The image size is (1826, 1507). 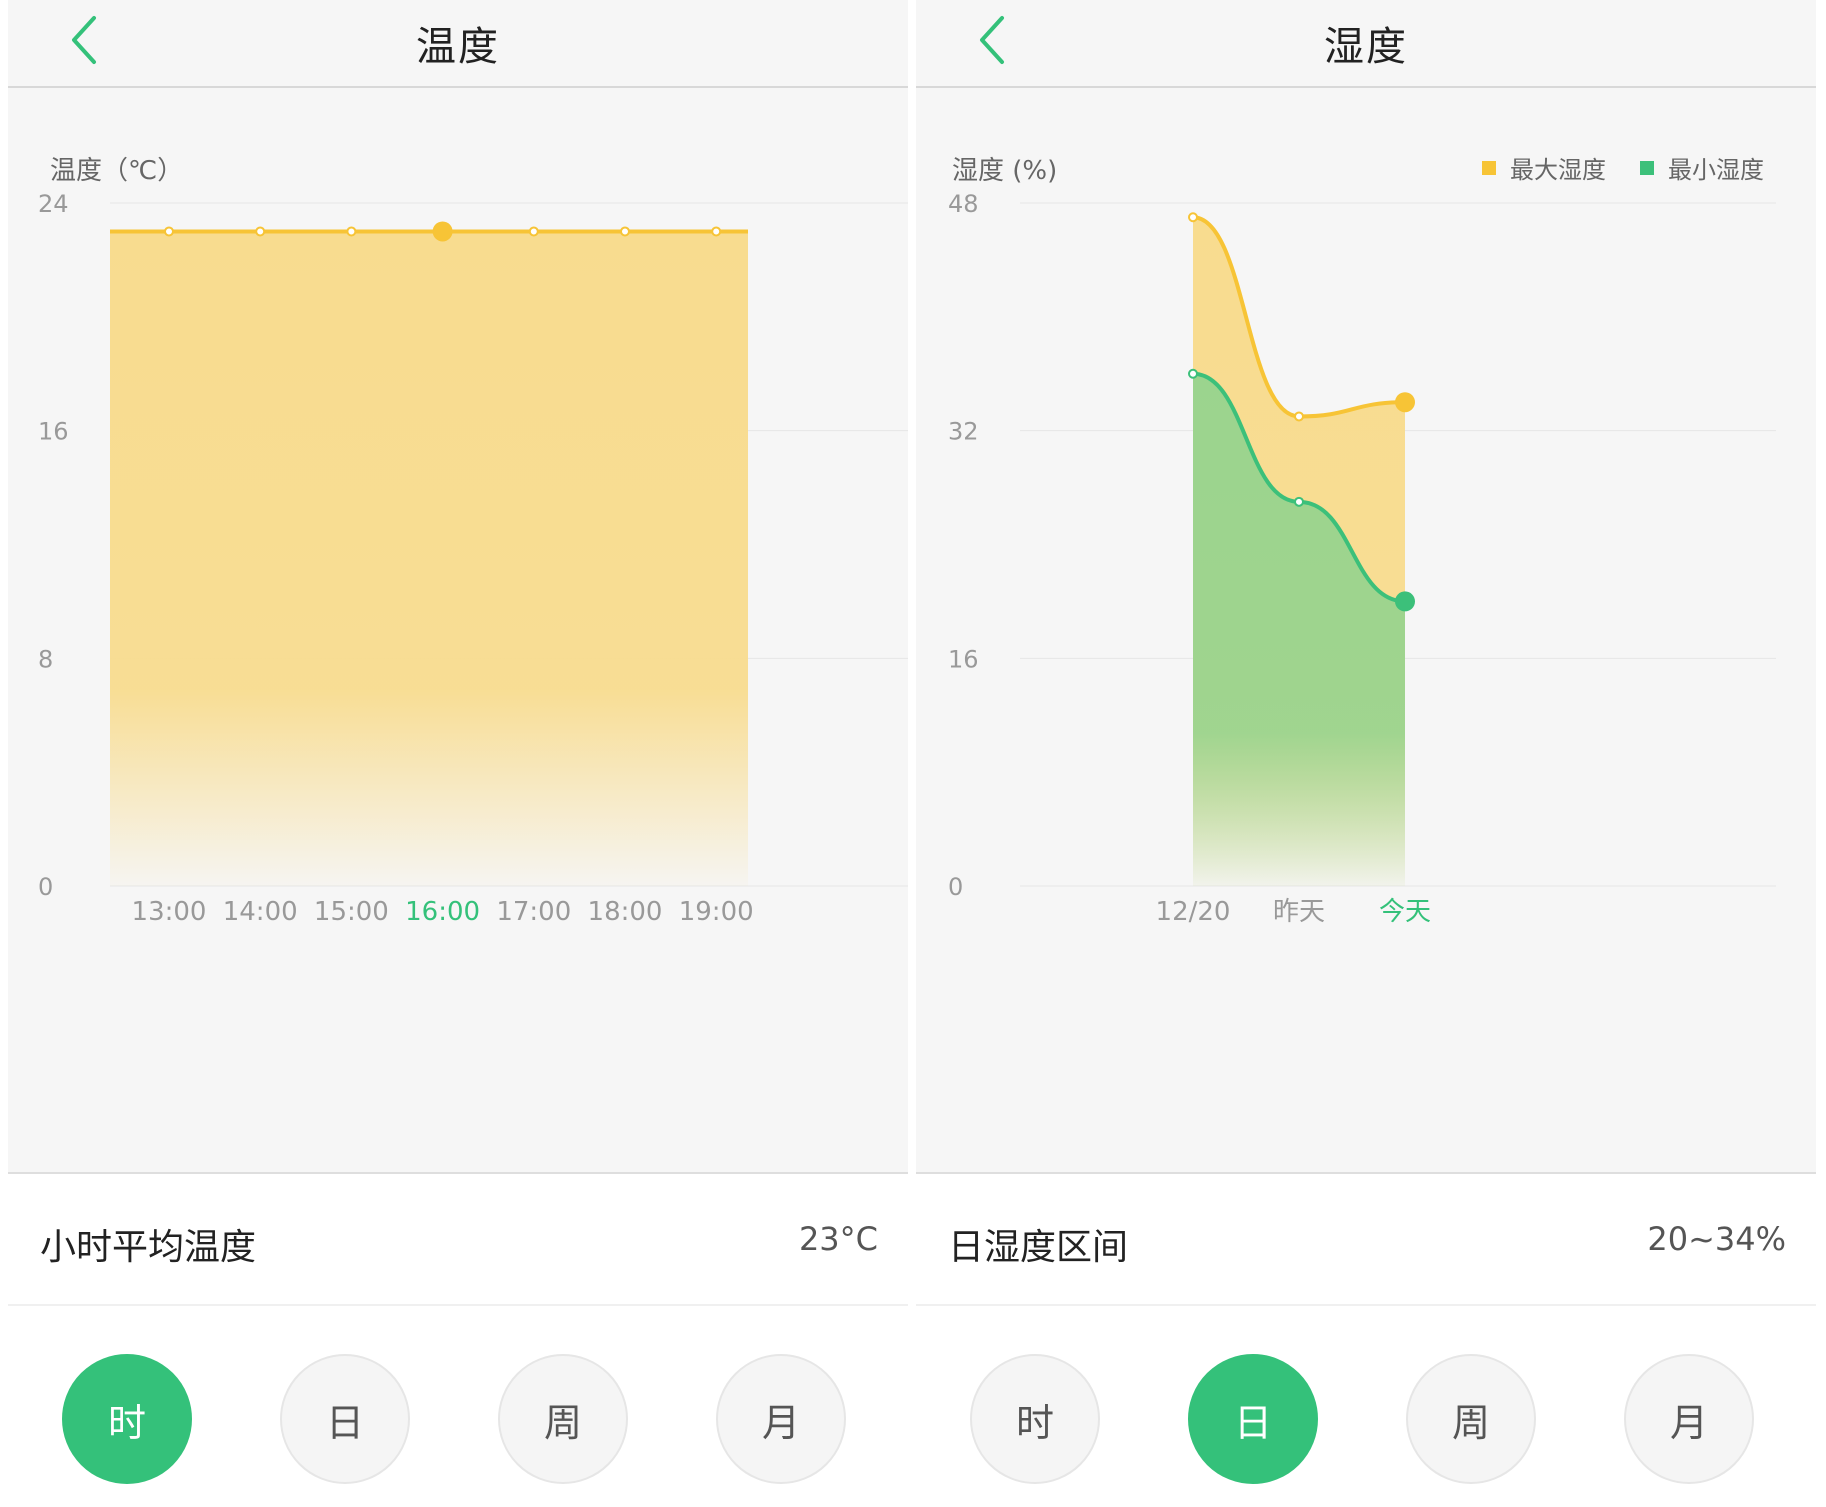 What do you see at coordinates (838, 1239) in the screenshot?
I see `summary-value: 23°C` at bounding box center [838, 1239].